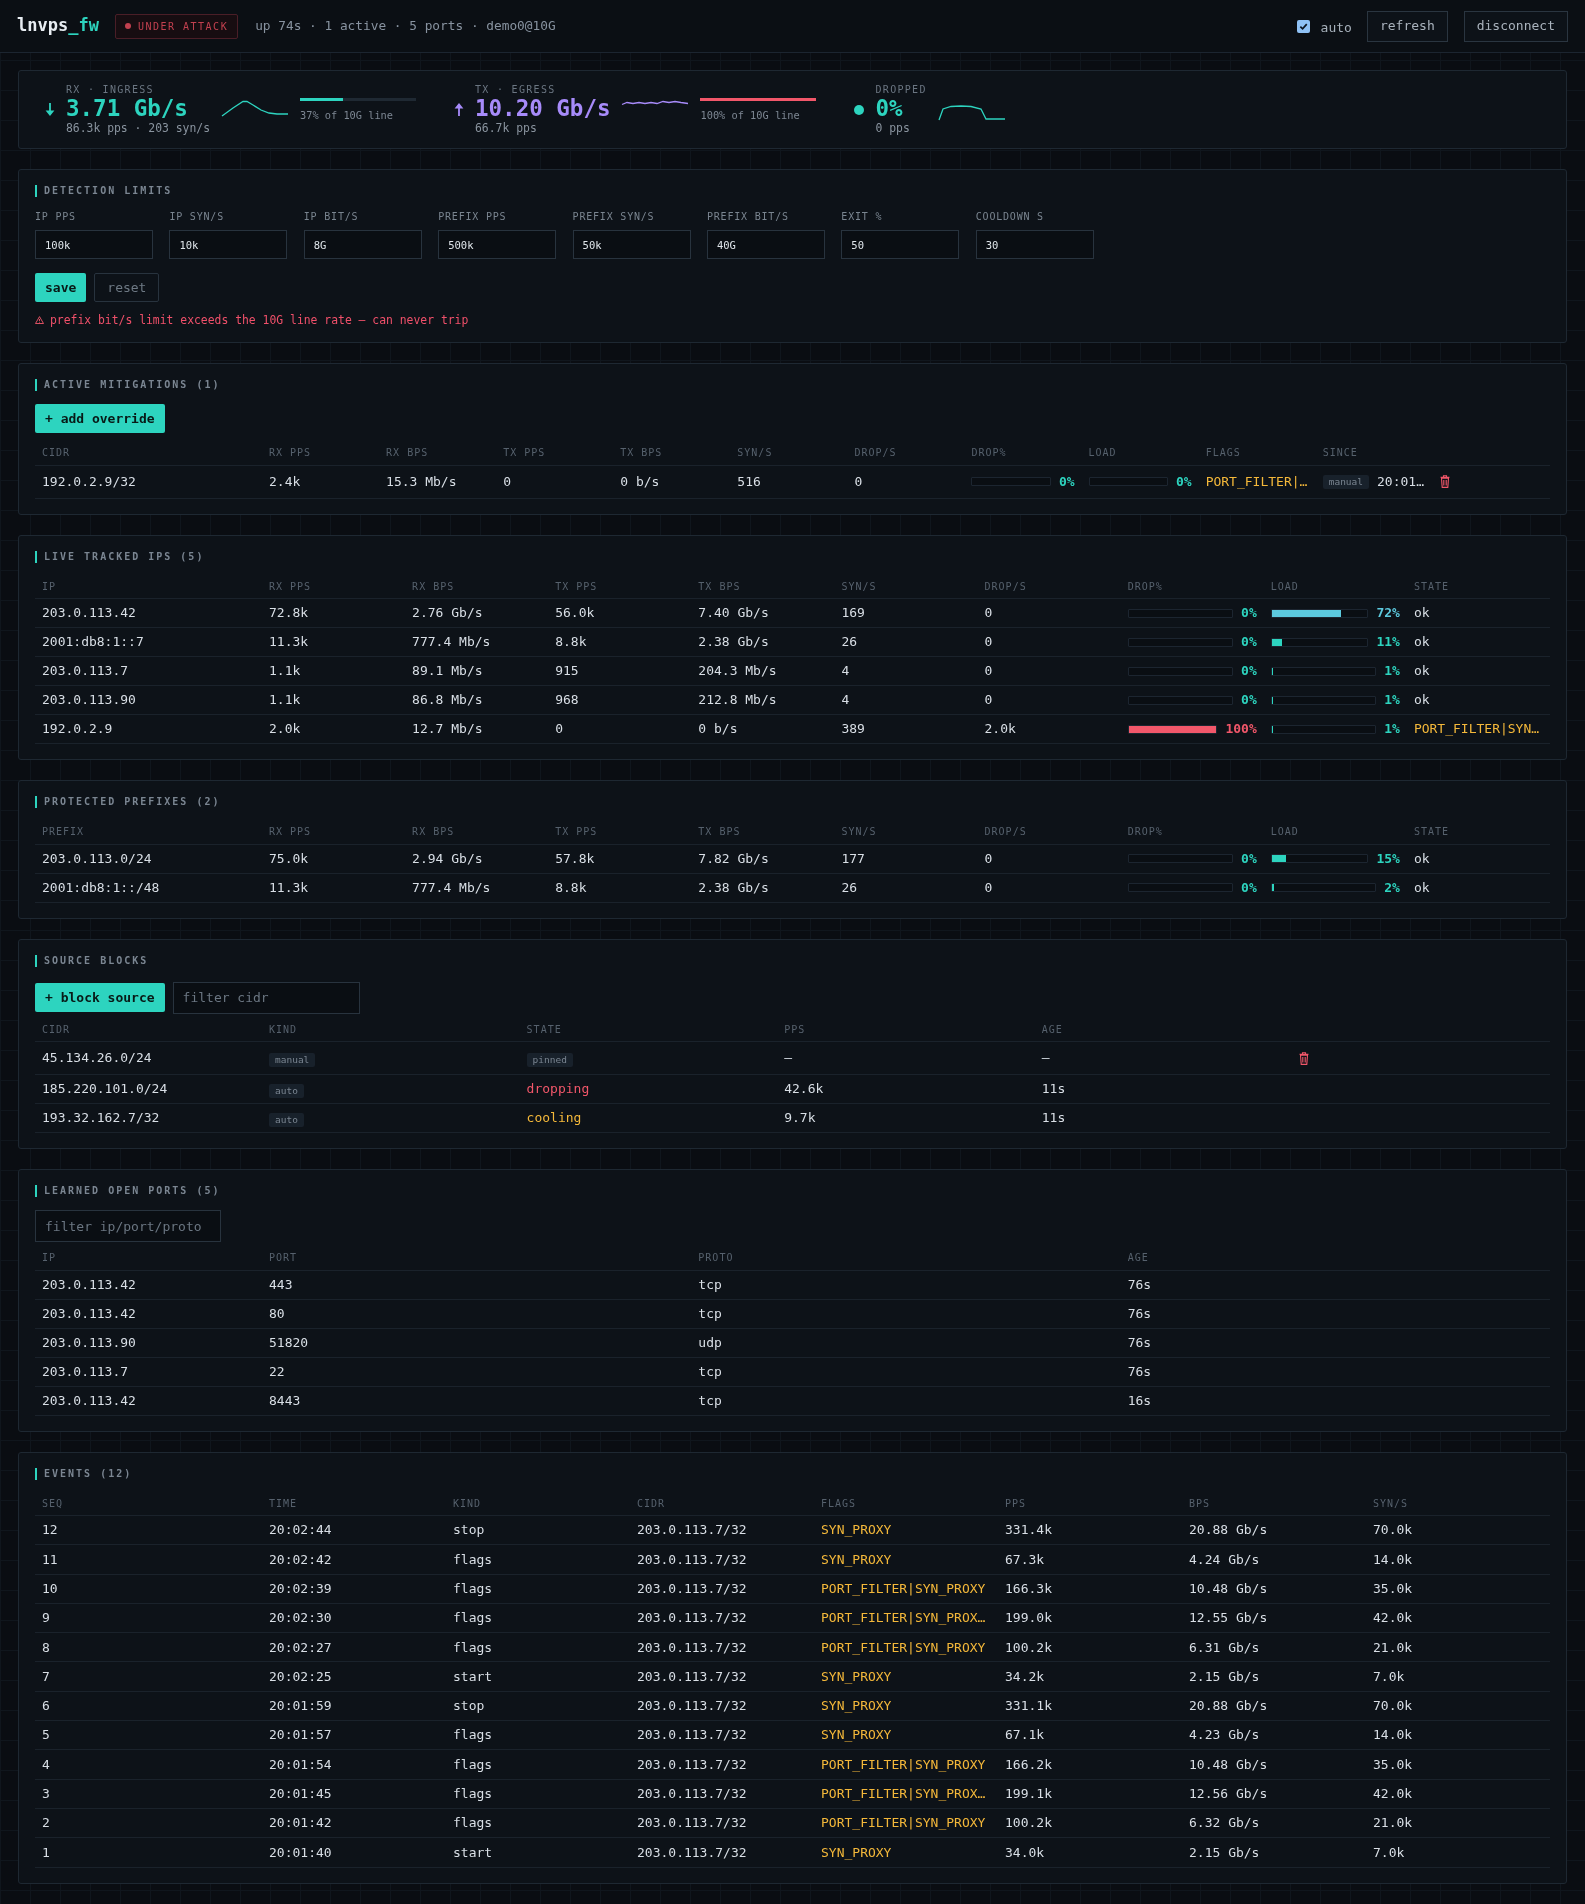 The height and width of the screenshot is (1904, 1585). I want to click on column-header: PROTO, so click(906, 1258).